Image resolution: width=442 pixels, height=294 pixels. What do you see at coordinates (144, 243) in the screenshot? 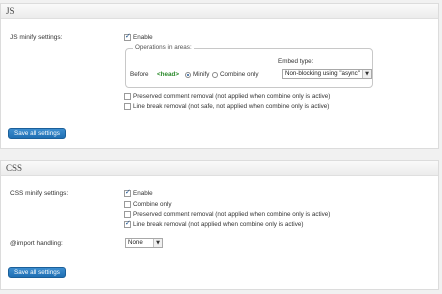
I see `css-import-handling-select: None ▼` at bounding box center [144, 243].